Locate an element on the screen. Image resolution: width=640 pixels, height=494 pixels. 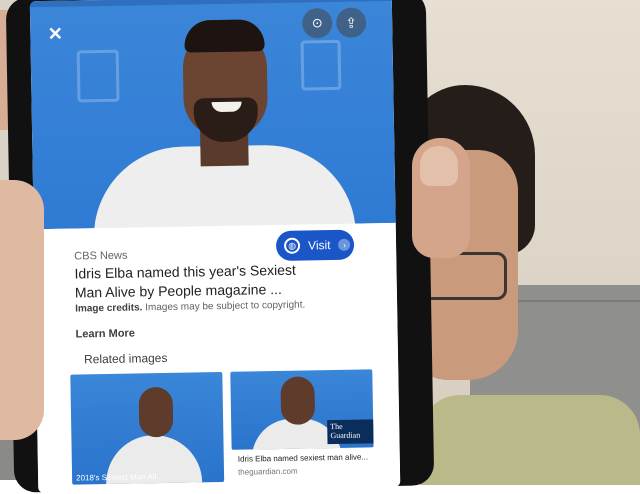
globe-icon: ◍ is located at coordinates (292, 245).